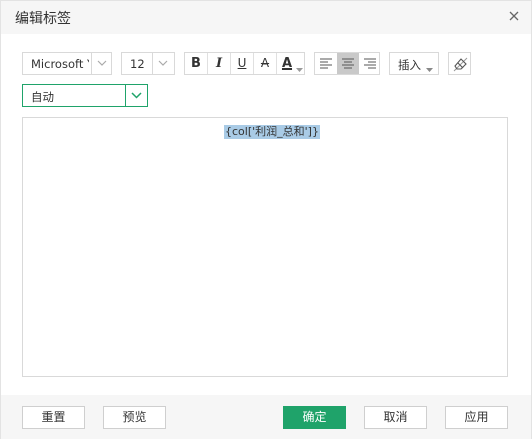 Image resolution: width=532 pixels, height=439 pixels. What do you see at coordinates (314, 417) in the screenshot?
I see `ok-button: 确定` at bounding box center [314, 417].